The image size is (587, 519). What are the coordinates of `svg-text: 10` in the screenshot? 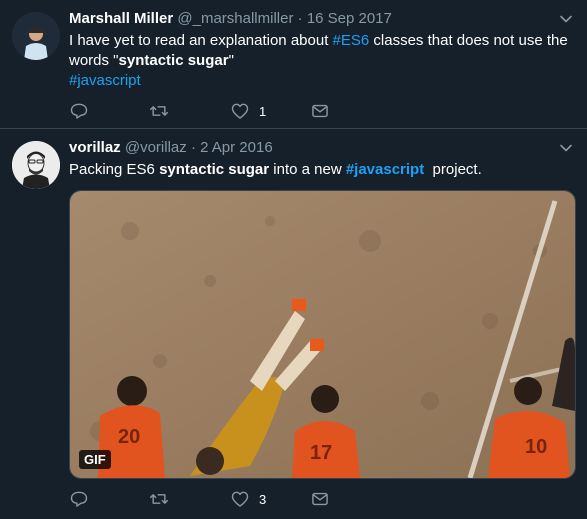 It's located at (536, 447).